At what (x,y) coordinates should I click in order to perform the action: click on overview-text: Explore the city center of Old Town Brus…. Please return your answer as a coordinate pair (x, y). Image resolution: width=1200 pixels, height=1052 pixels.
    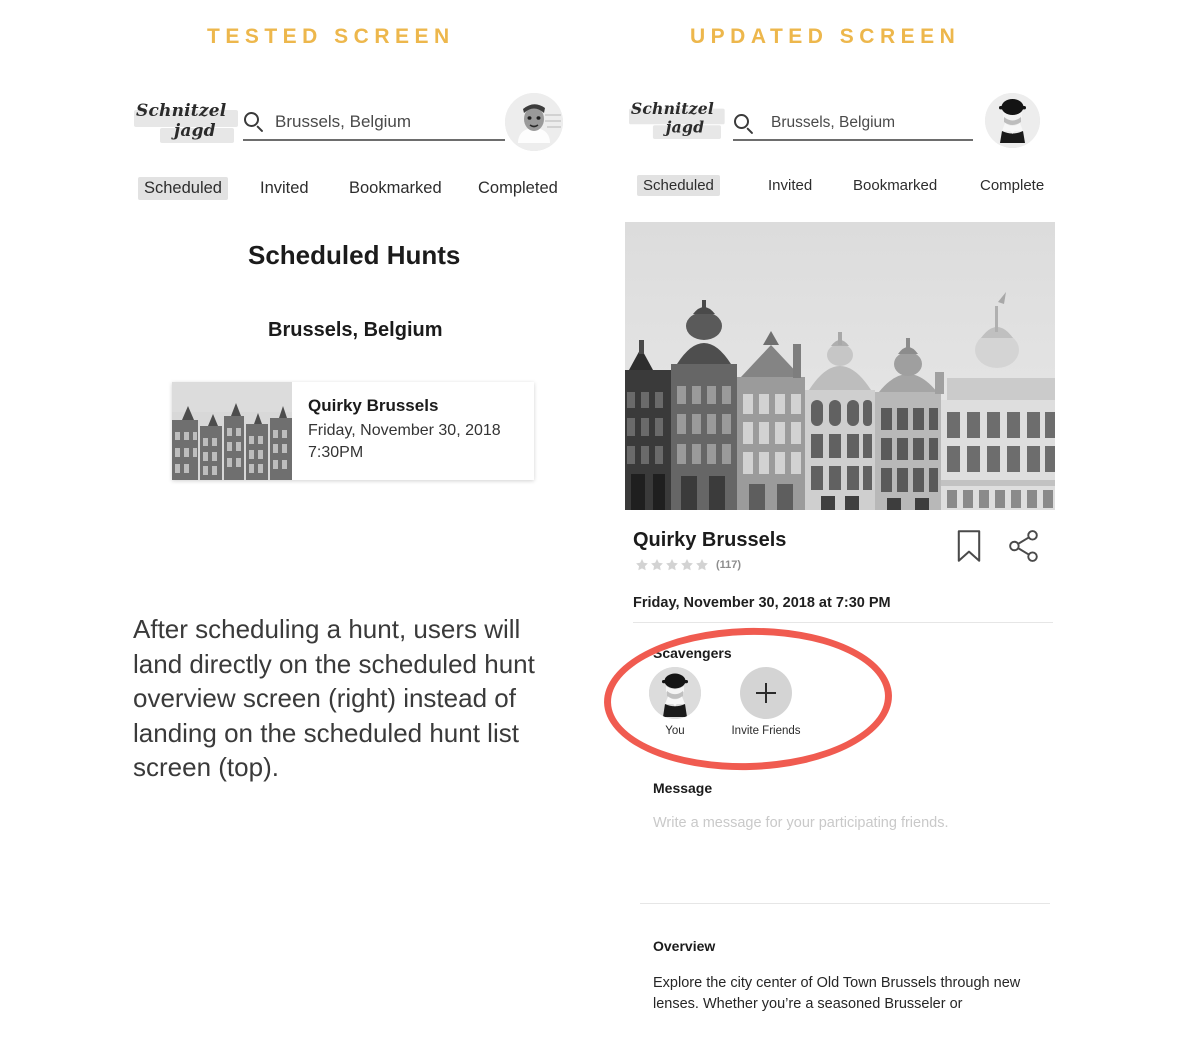
    Looking at the image, I should click on (837, 994).